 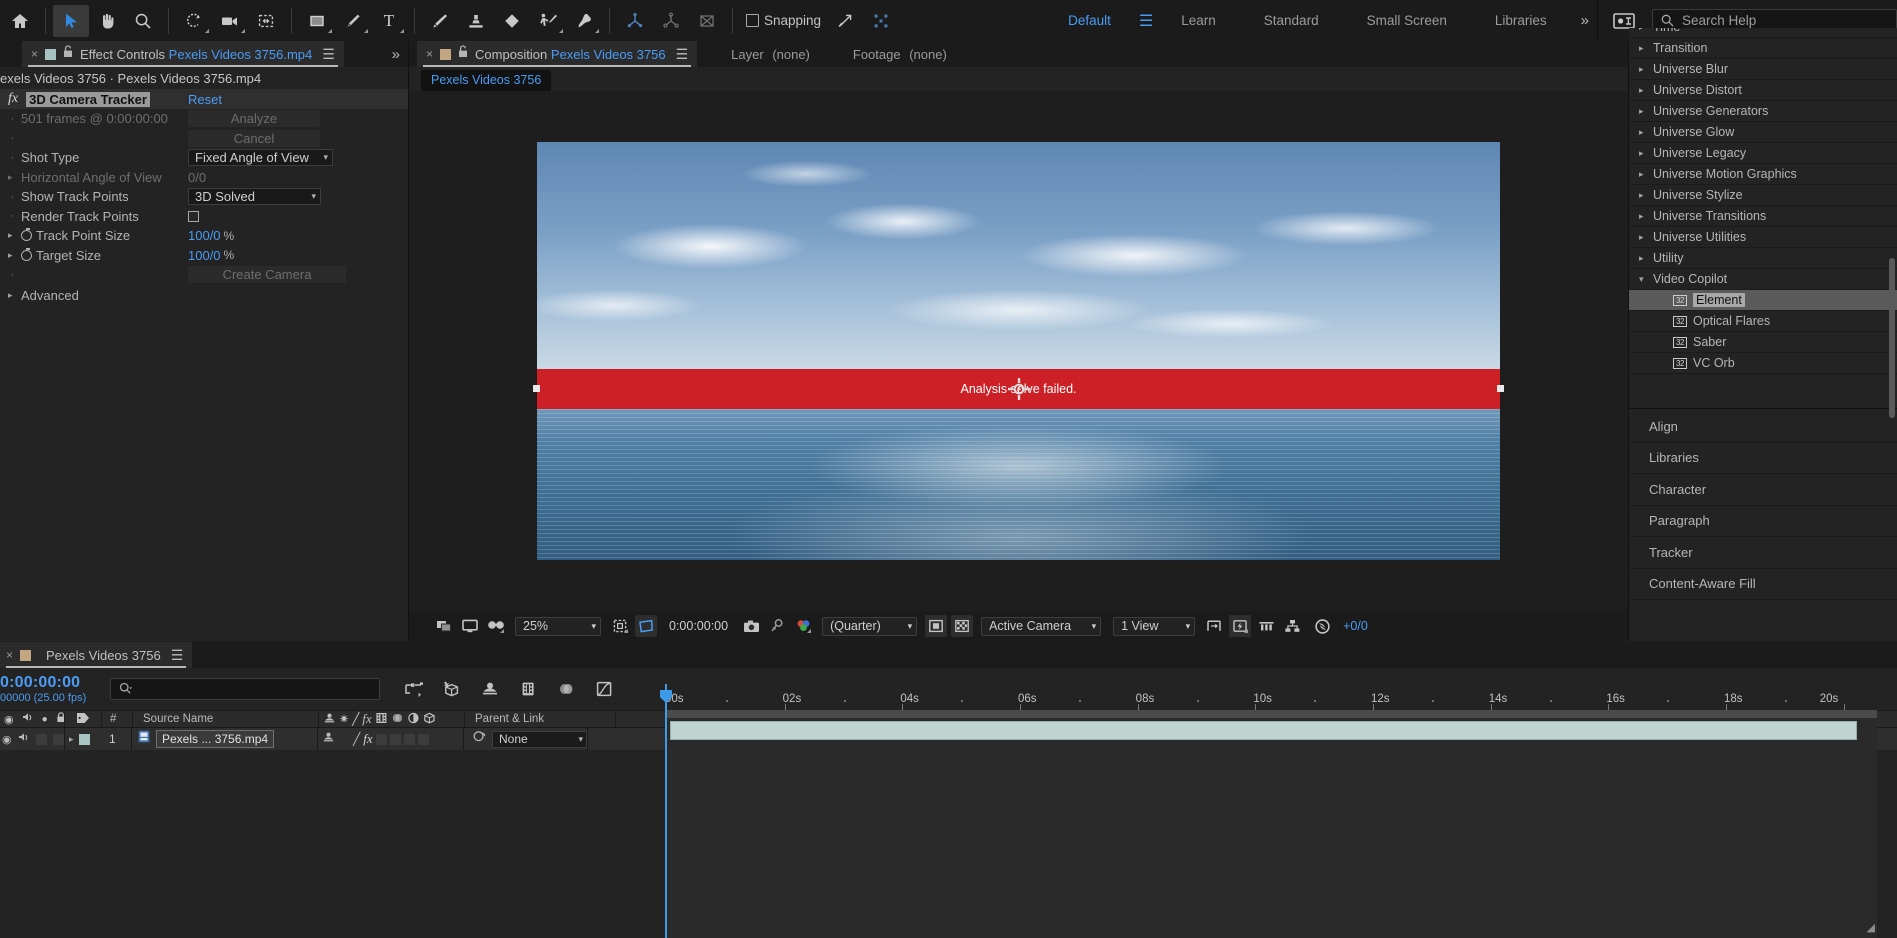 What do you see at coordinates (215, 739) in the screenshot?
I see `layer-name: Pexels ... 3756.mp4` at bounding box center [215, 739].